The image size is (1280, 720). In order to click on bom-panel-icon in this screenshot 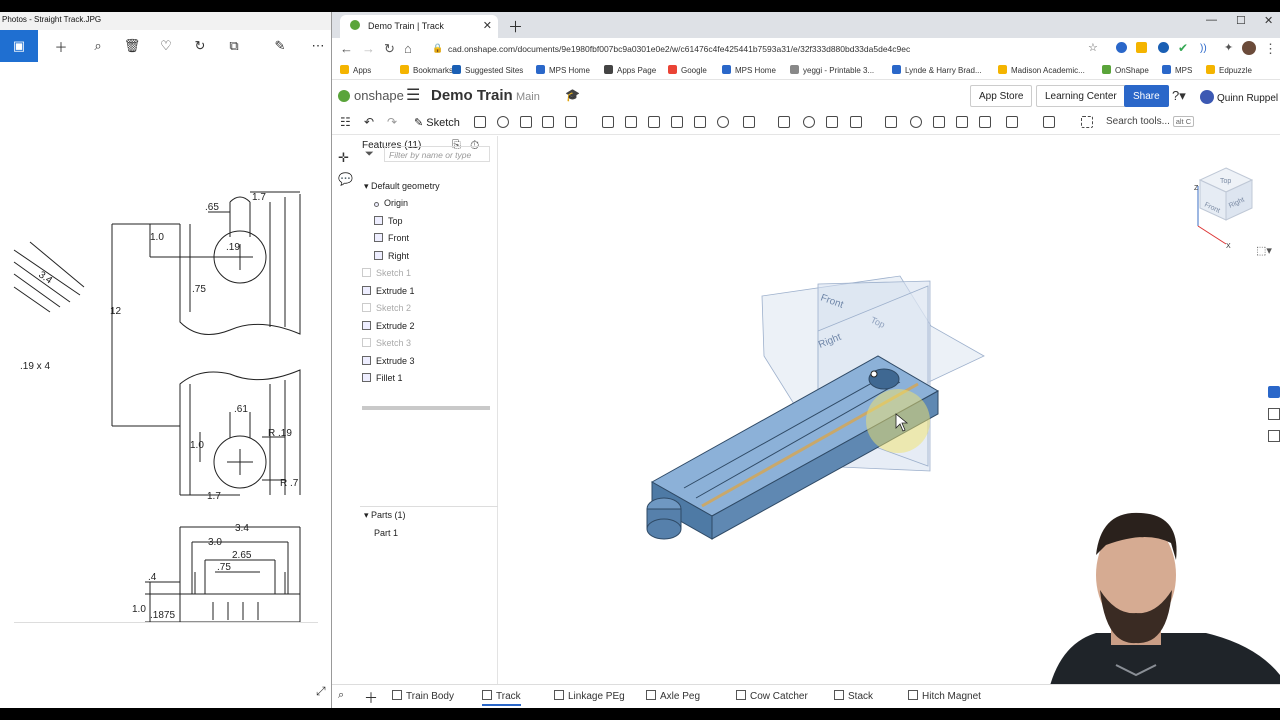, I will do `click(1274, 414)`.